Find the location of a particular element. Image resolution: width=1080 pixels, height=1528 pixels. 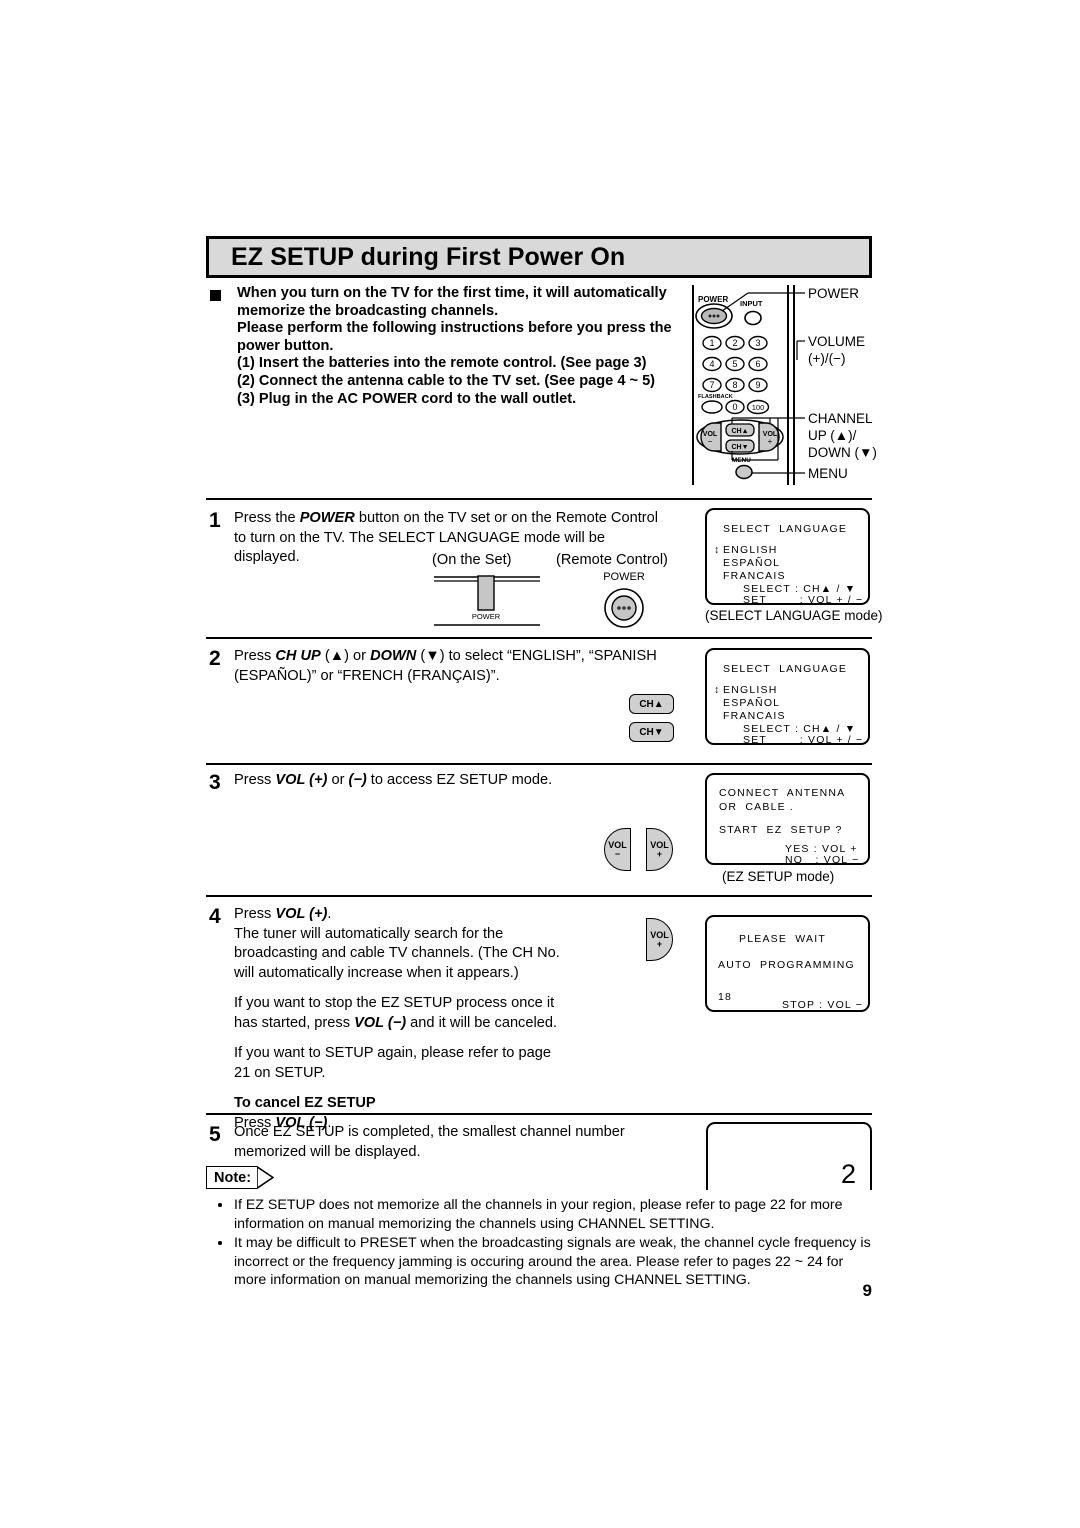

step4-vol-plus-button: VOL + is located at coordinates (659, 939).